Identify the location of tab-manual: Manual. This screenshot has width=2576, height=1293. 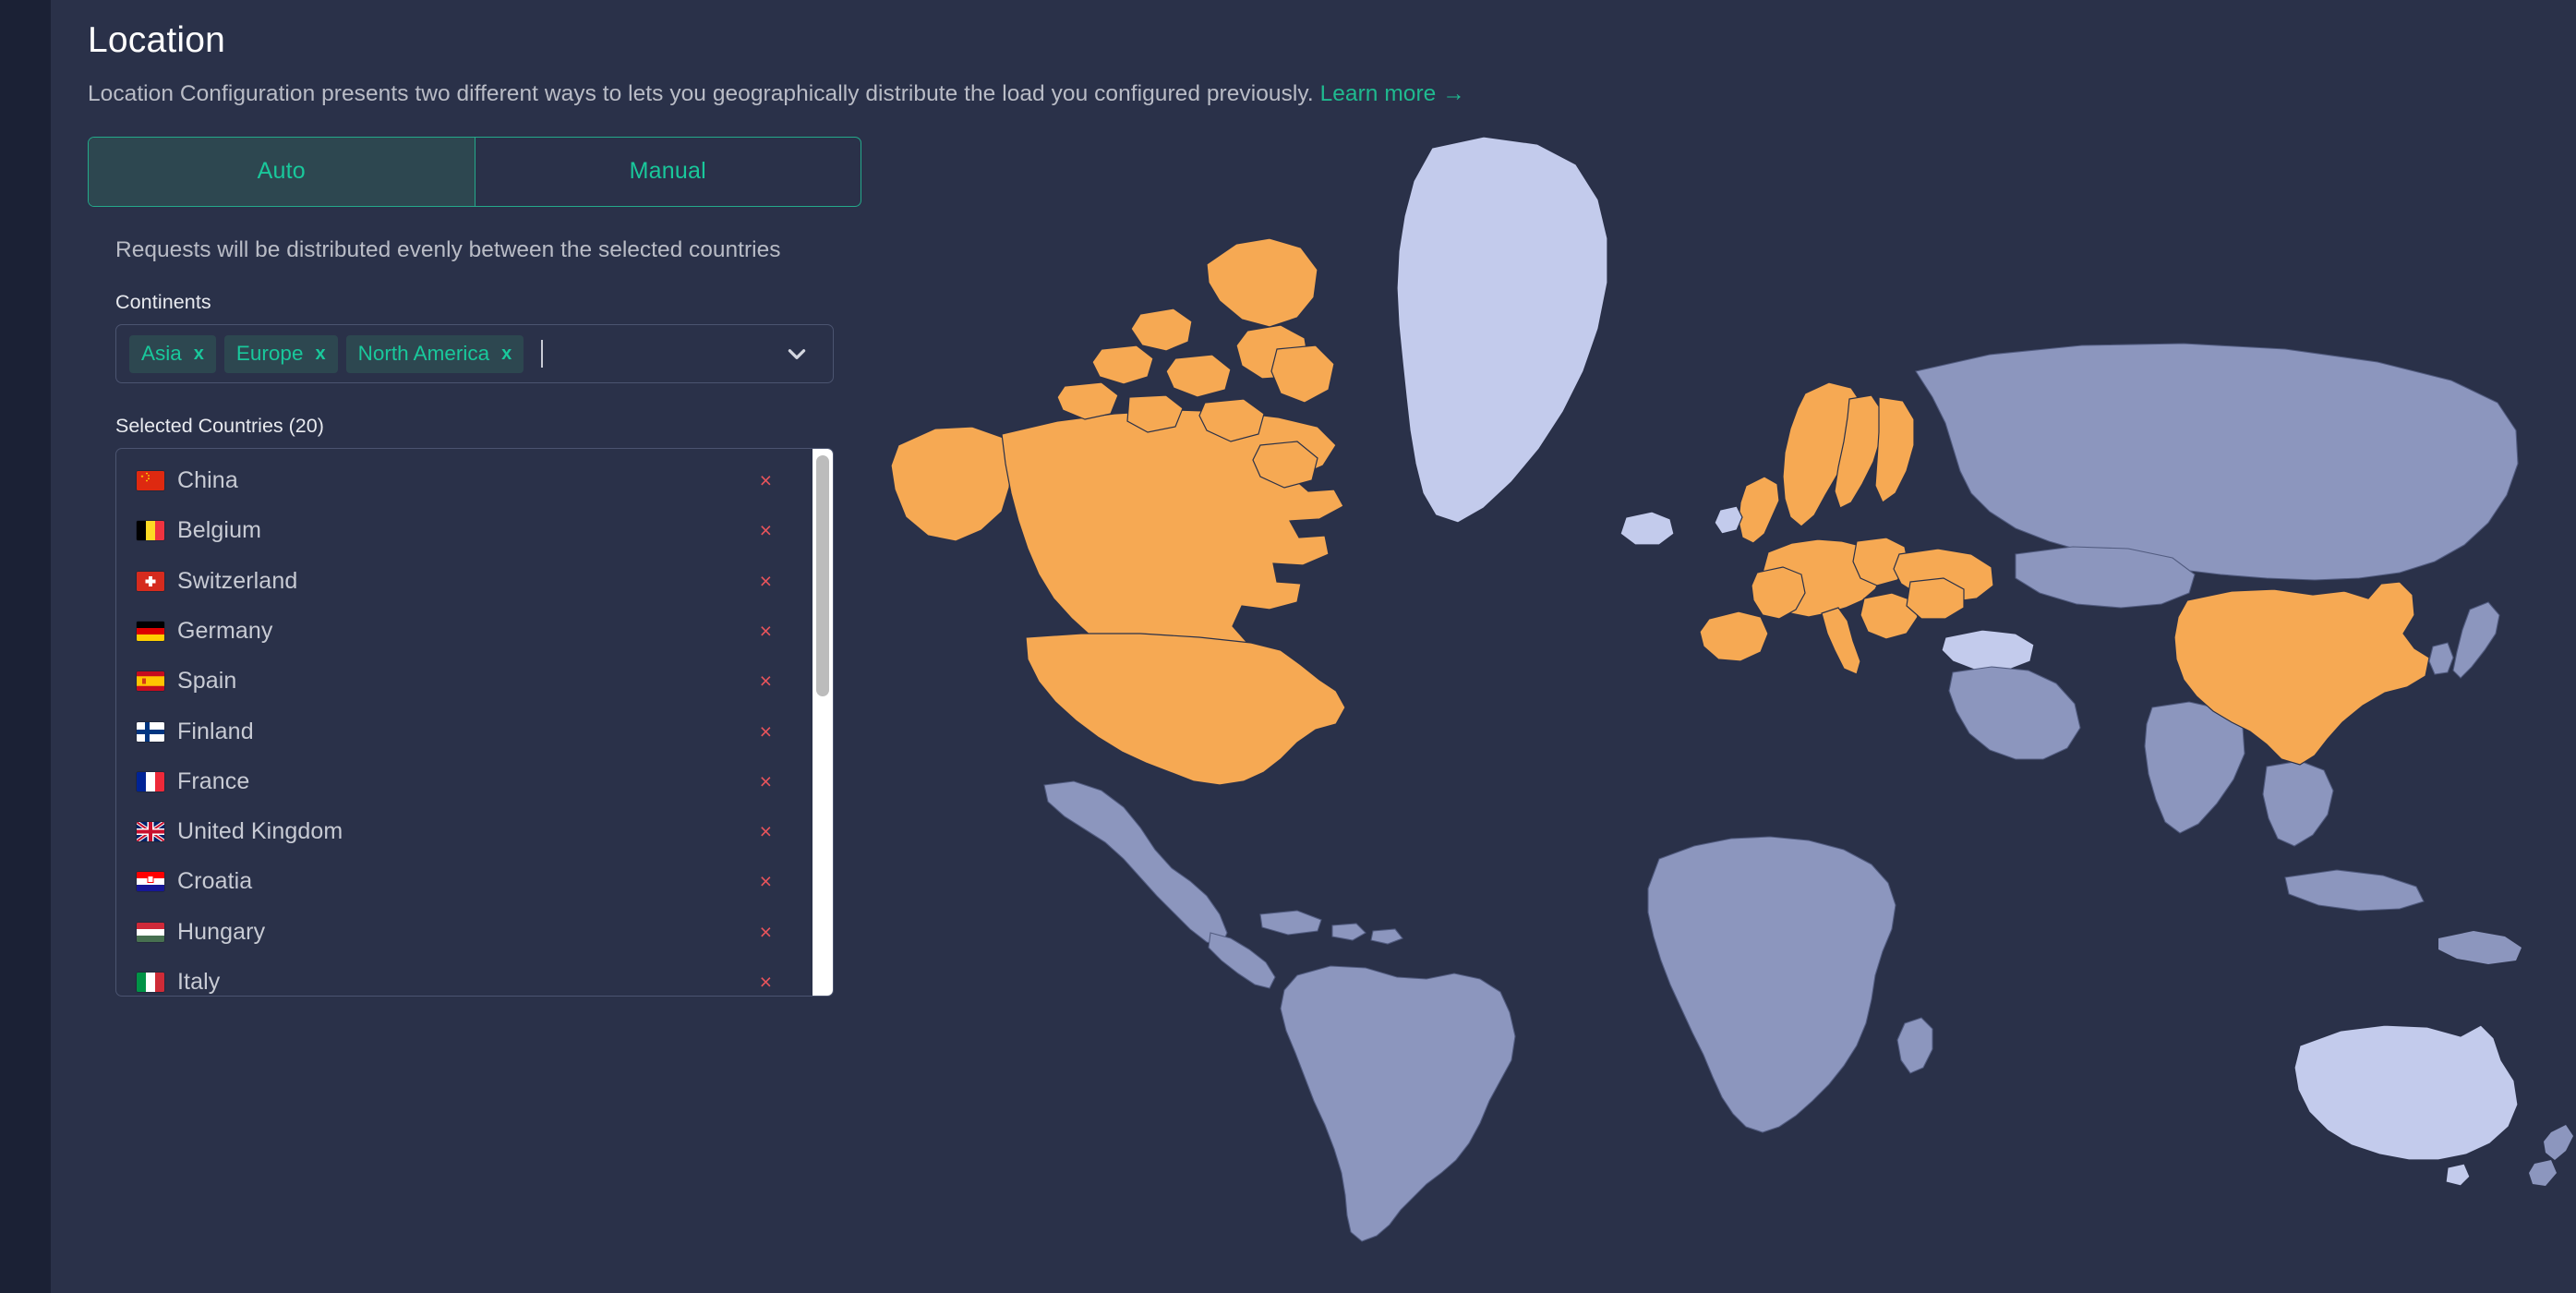
(668, 172).